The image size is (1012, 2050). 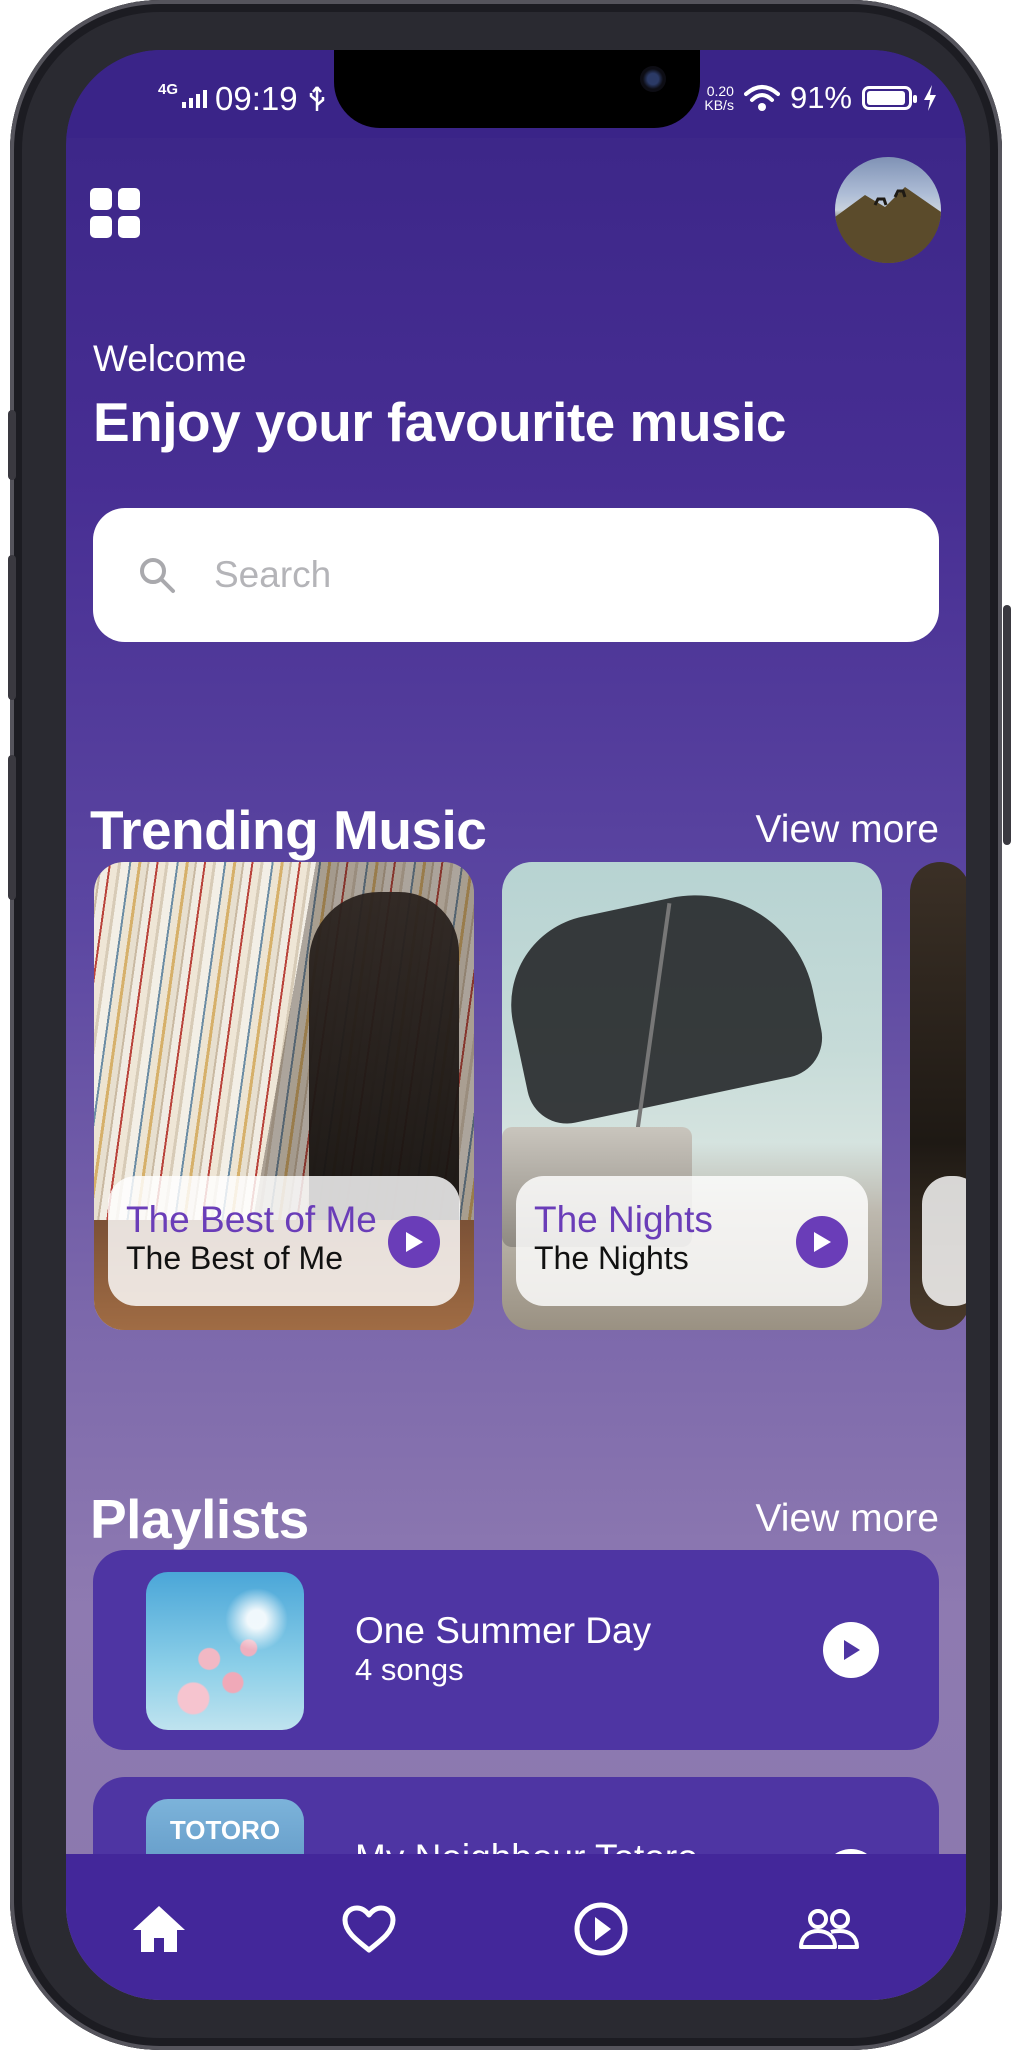 I want to click on usb-icon, so click(x=316, y=98).